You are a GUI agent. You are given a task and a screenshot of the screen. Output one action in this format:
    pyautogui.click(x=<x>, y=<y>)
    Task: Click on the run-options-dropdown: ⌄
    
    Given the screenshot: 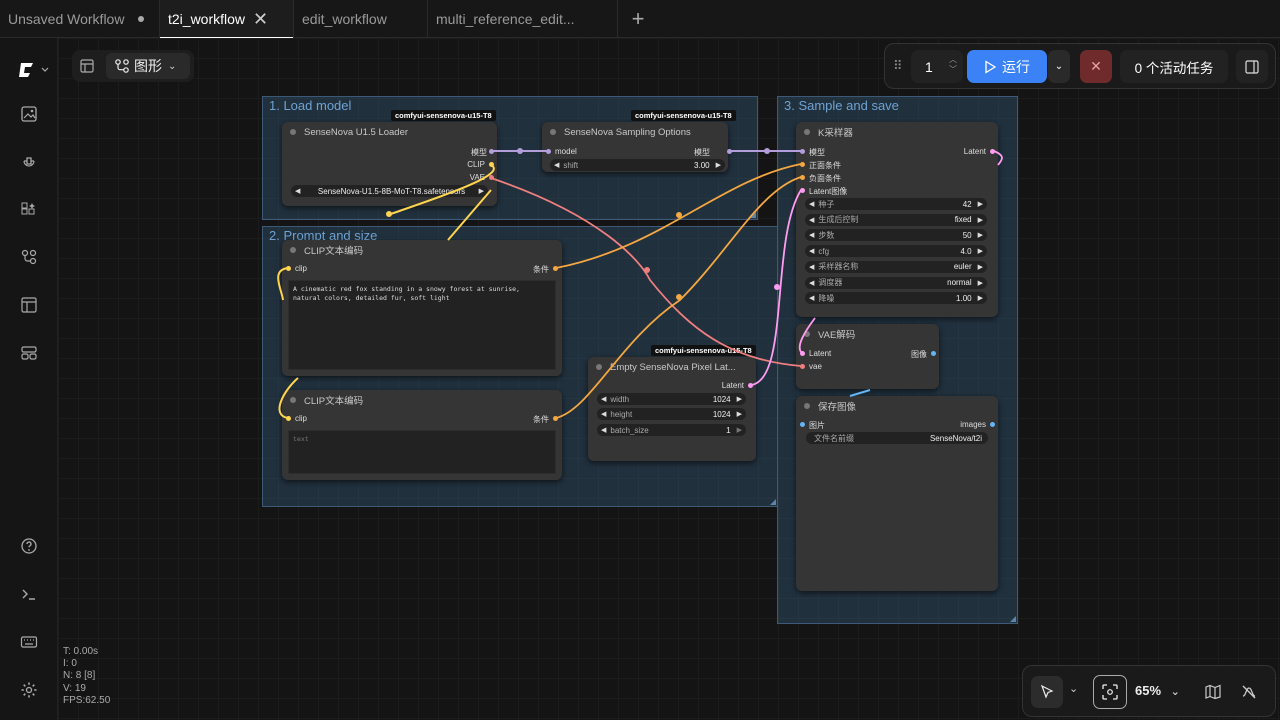 What is the action you would take?
    pyautogui.click(x=1059, y=66)
    